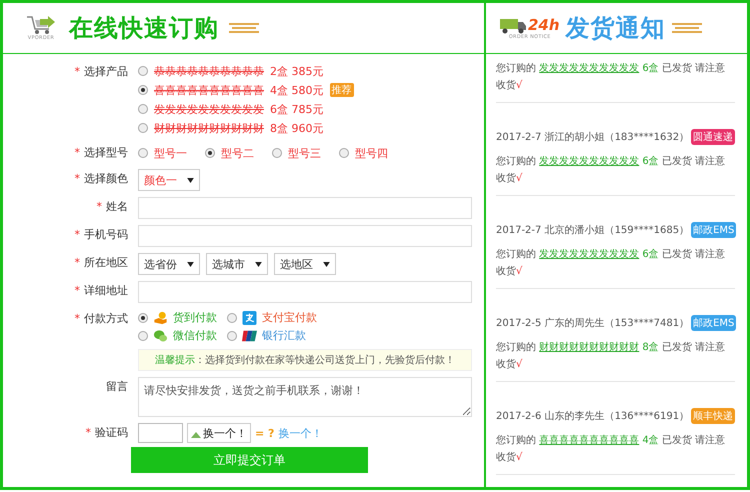 The width and height of the screenshot is (750, 492). I want to click on captcha-field, so click(160, 433).